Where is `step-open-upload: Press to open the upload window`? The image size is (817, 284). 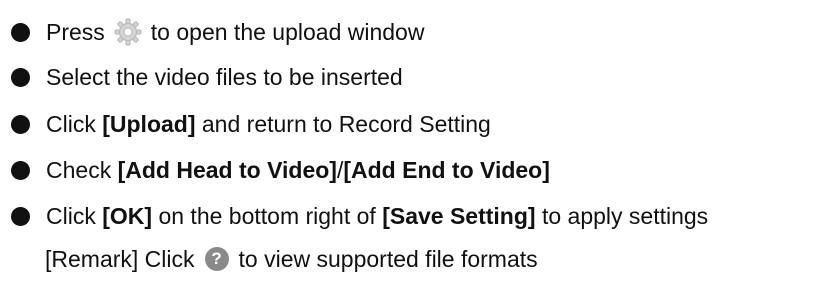 step-open-upload: Press to open the upload window is located at coordinates (212, 32).